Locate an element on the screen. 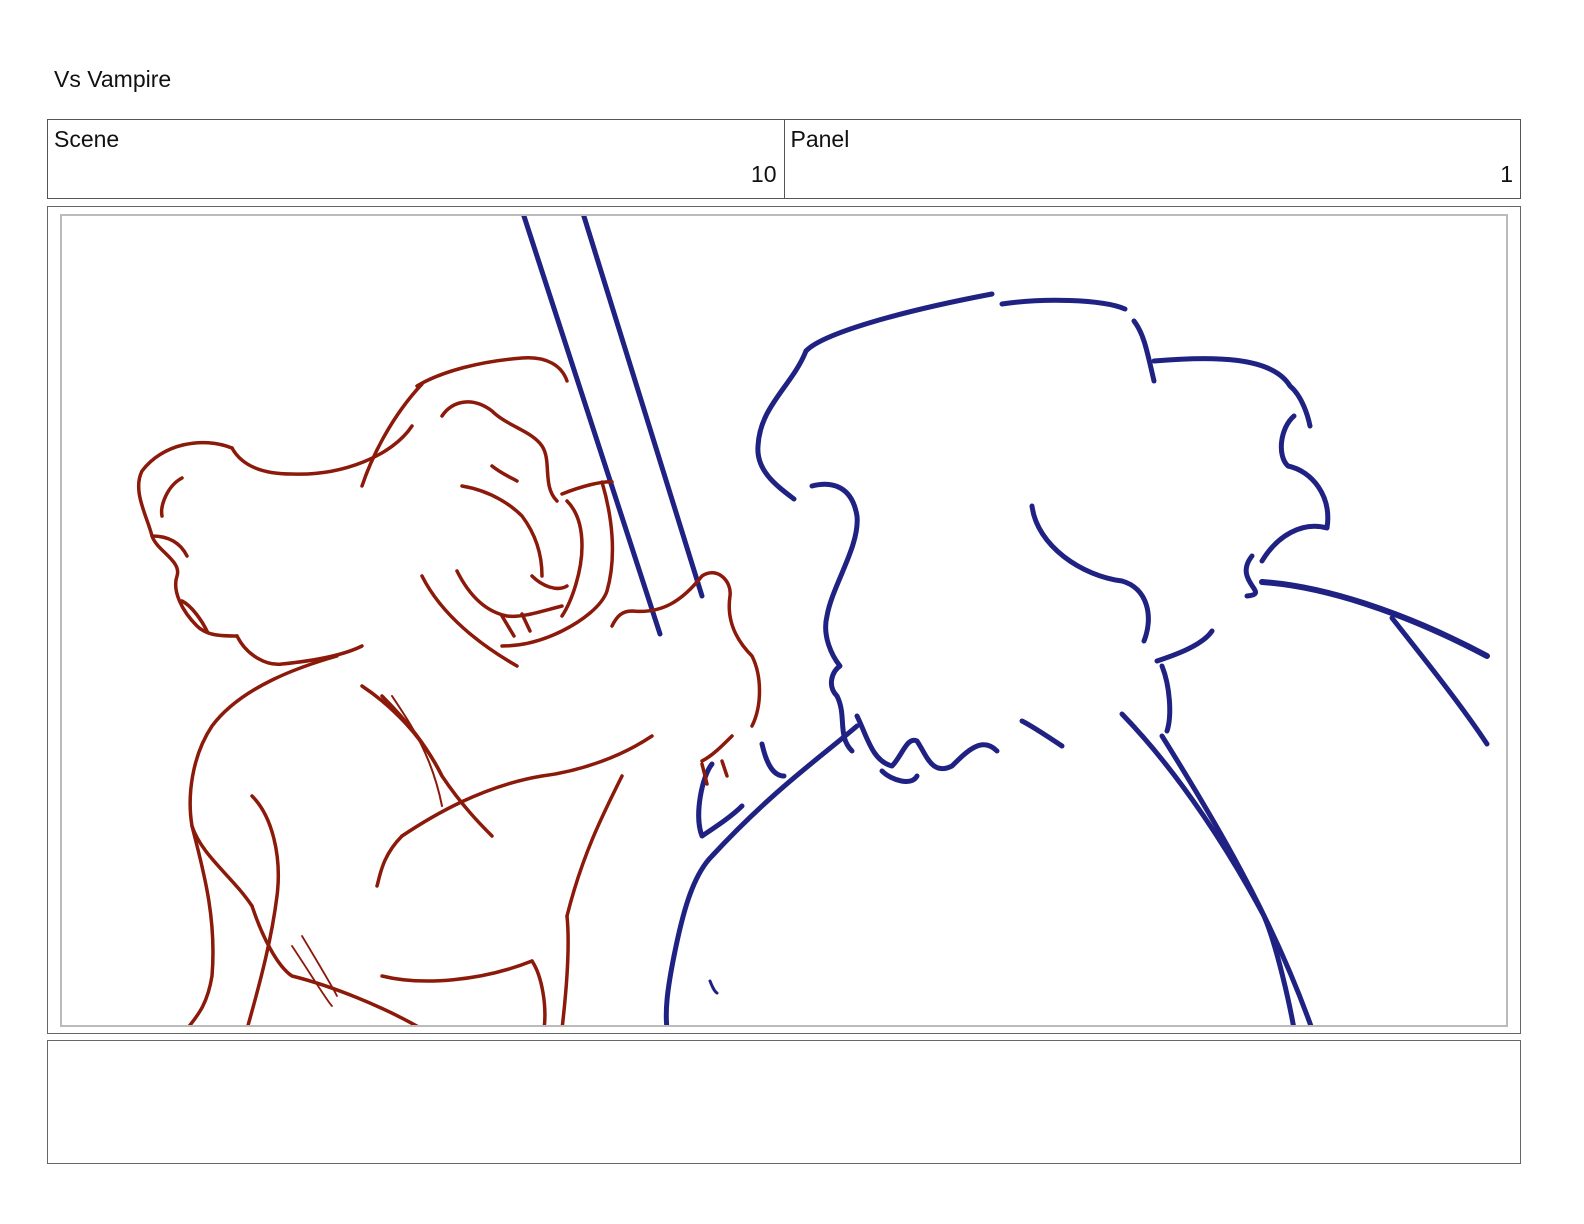 The height and width of the screenshot is (1224, 1584). storyboard-title: Vs Vampire is located at coordinates (113, 79).